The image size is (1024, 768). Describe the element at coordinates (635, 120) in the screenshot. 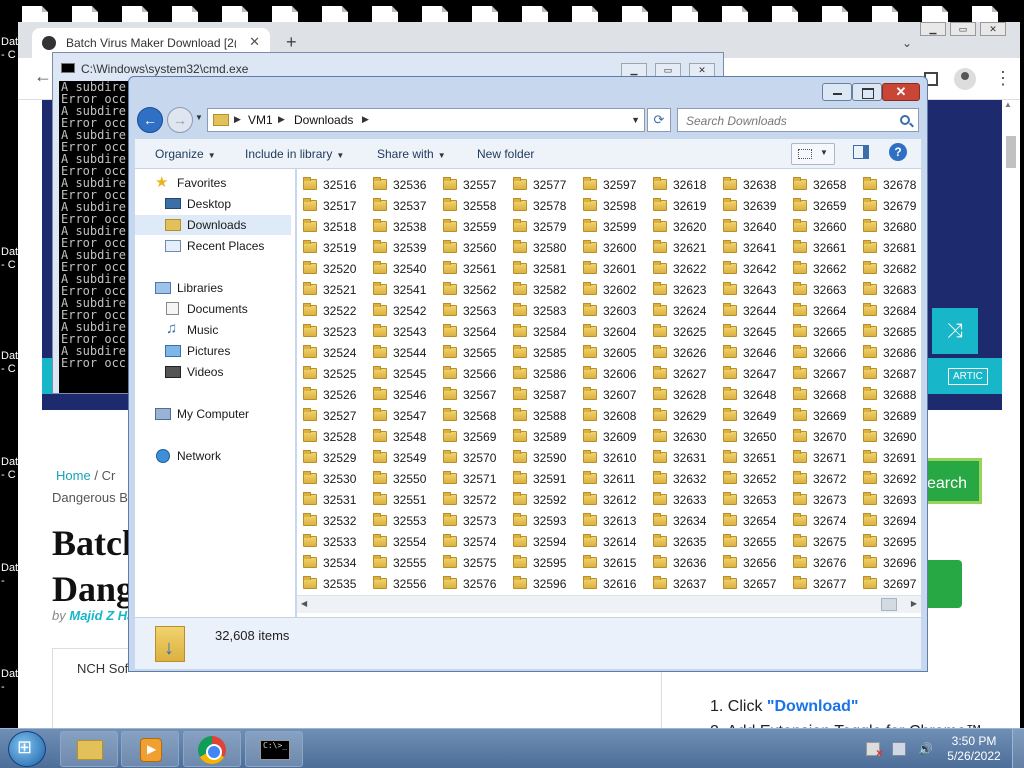

I see `address-dropdown-icon: ▼` at that location.